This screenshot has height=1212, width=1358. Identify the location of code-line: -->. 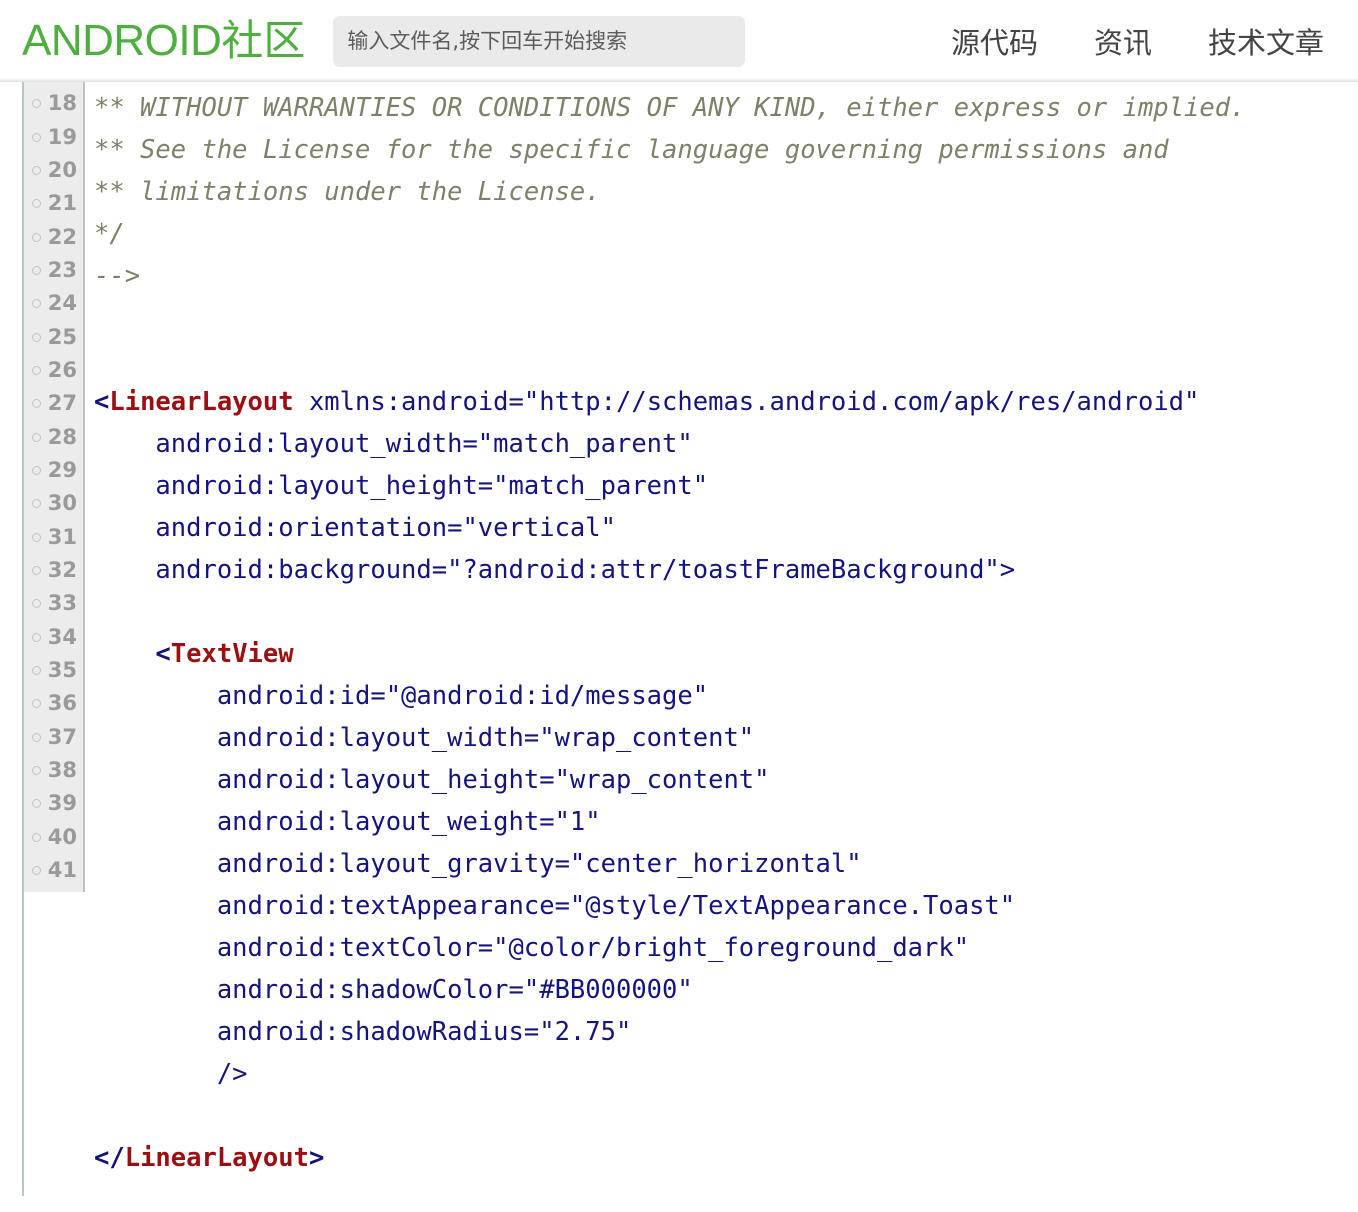
(721, 276).